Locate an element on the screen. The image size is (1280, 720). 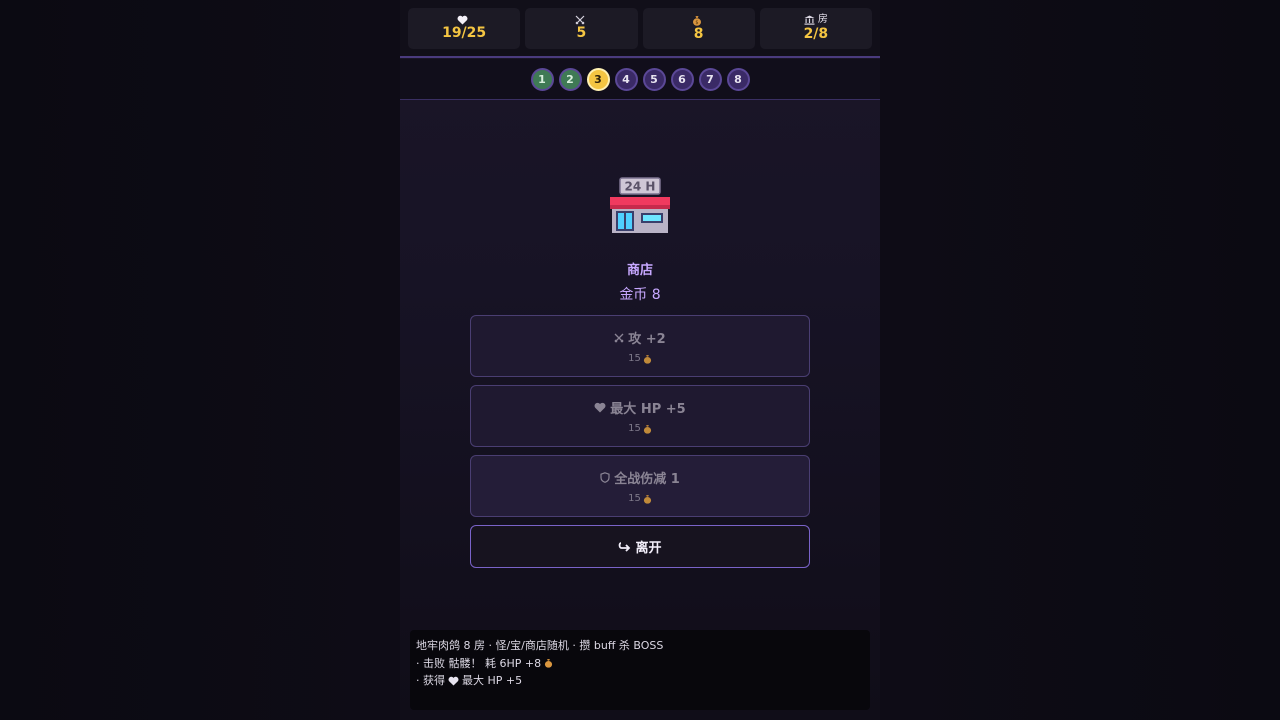
log-gain-suffix: 最大 HP +5 is located at coordinates (492, 680).